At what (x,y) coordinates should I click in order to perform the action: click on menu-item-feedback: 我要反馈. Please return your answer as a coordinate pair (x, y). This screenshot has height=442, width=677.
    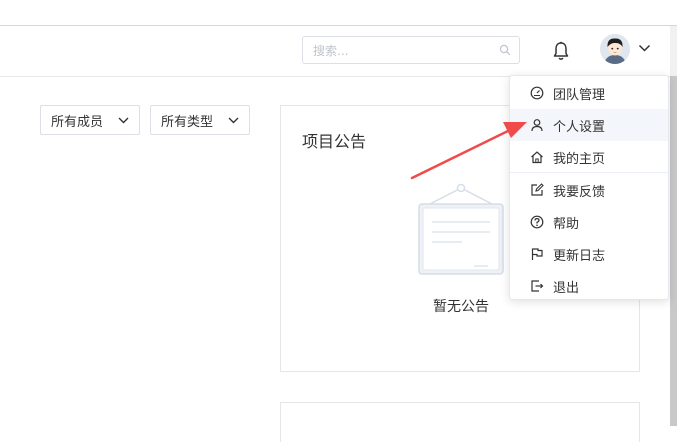
    Looking at the image, I should click on (589, 190).